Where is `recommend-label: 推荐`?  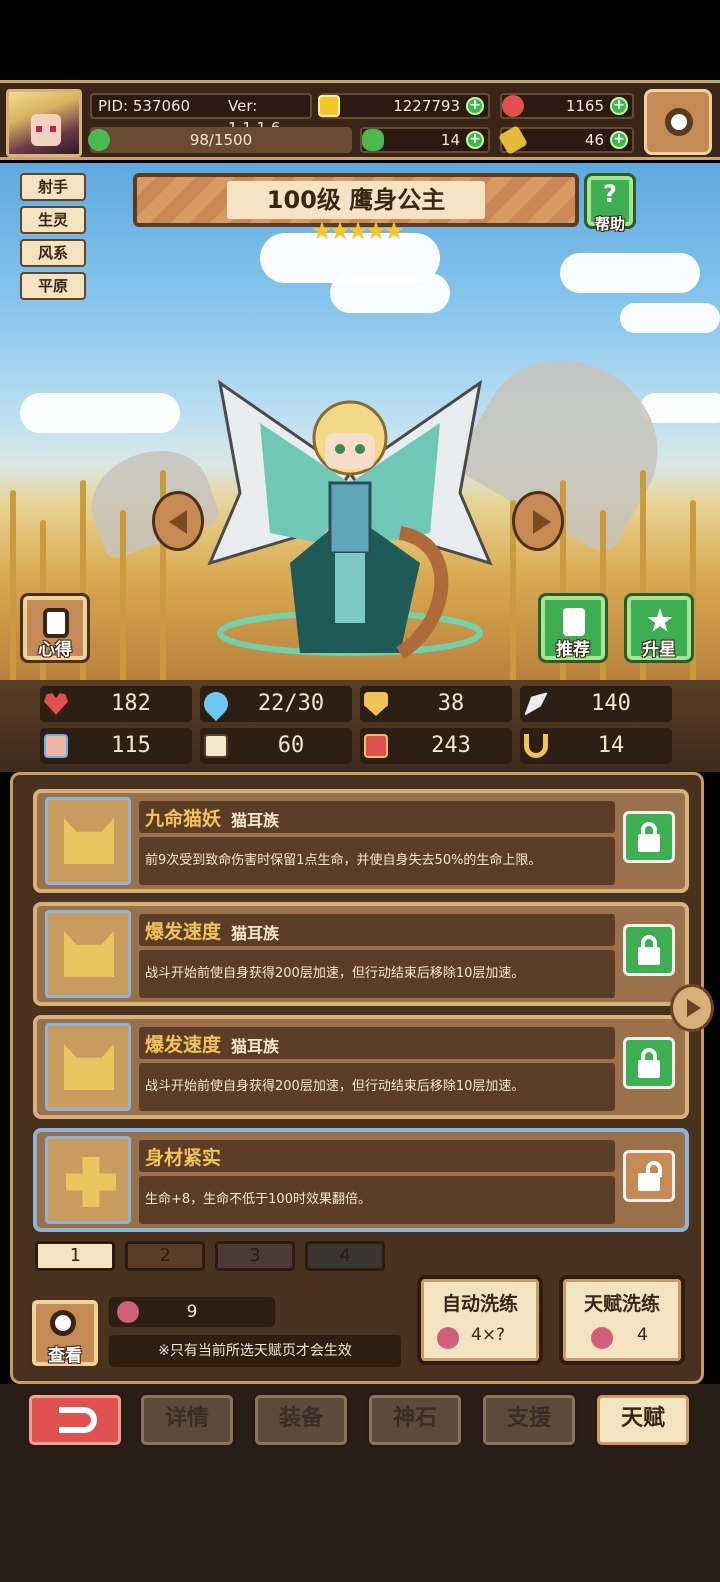
recommend-label: 推荐 is located at coordinates (573, 650).